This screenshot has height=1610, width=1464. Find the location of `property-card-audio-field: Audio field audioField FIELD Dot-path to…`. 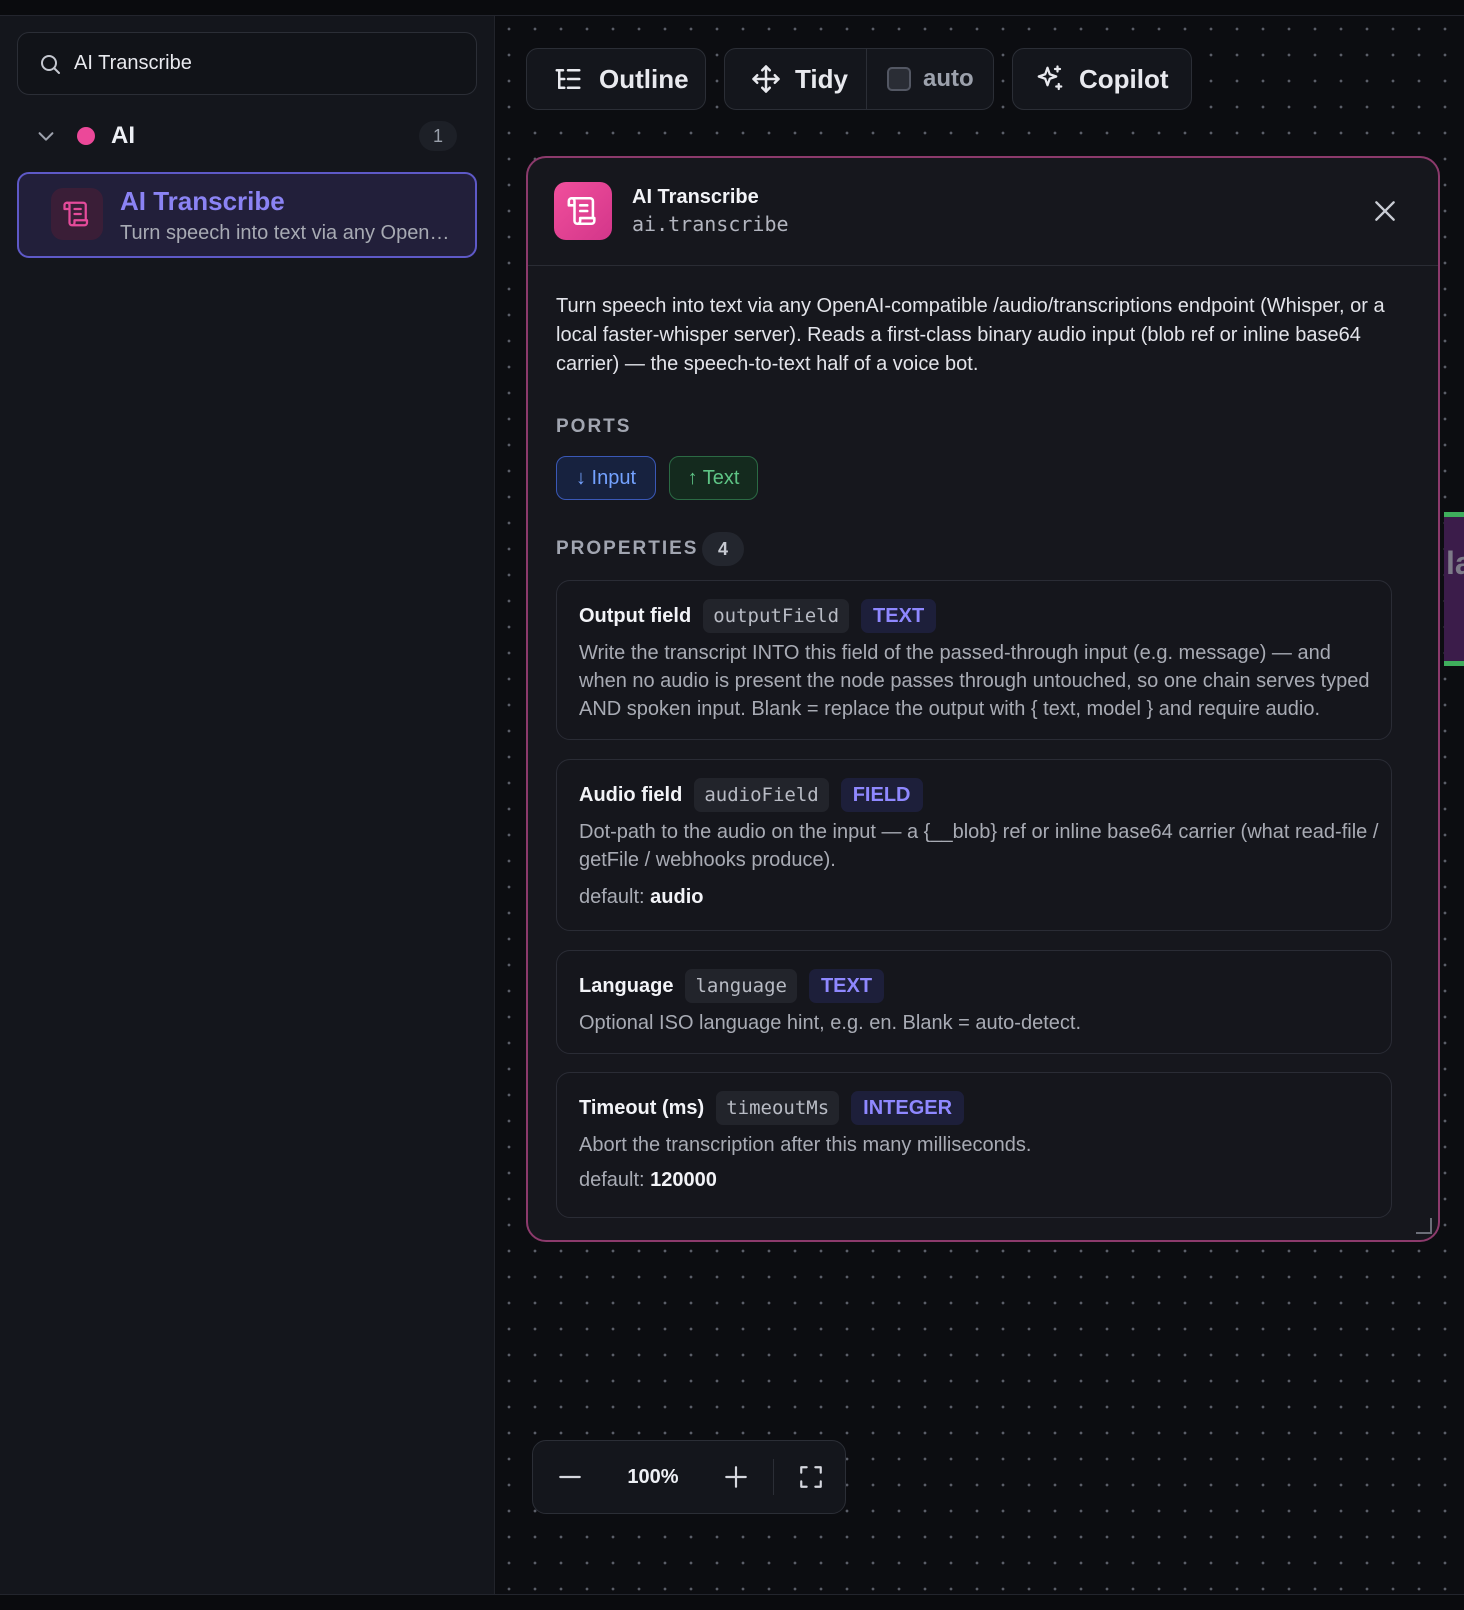

property-card-audio-field: Audio field audioField FIELD Dot-path to… is located at coordinates (974, 845).